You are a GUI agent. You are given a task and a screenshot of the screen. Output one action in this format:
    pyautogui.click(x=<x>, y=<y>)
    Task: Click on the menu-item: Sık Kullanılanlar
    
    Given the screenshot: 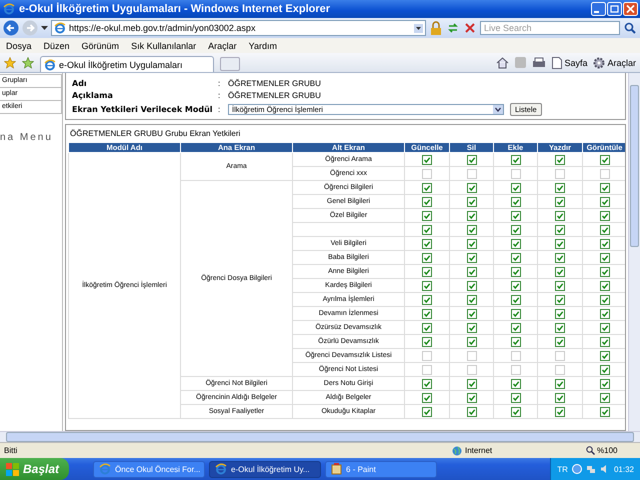 What is the action you would take?
    pyautogui.click(x=163, y=45)
    